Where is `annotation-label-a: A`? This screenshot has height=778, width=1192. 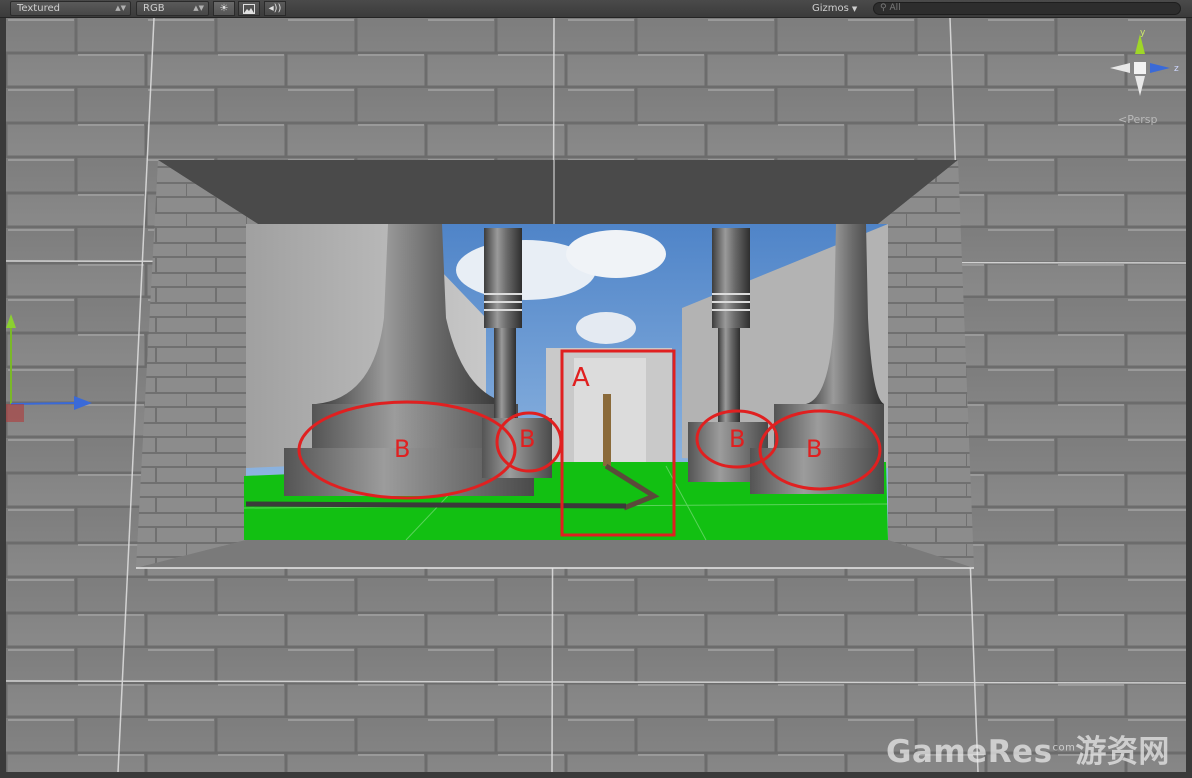 annotation-label-a: A is located at coordinates (581, 378).